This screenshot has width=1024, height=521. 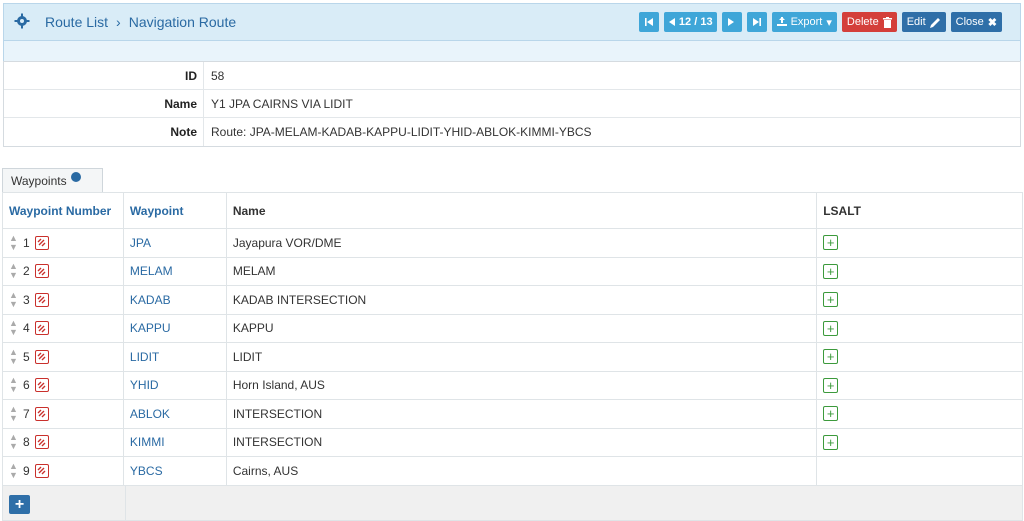 I want to click on next-page-button, so click(x=731, y=22).